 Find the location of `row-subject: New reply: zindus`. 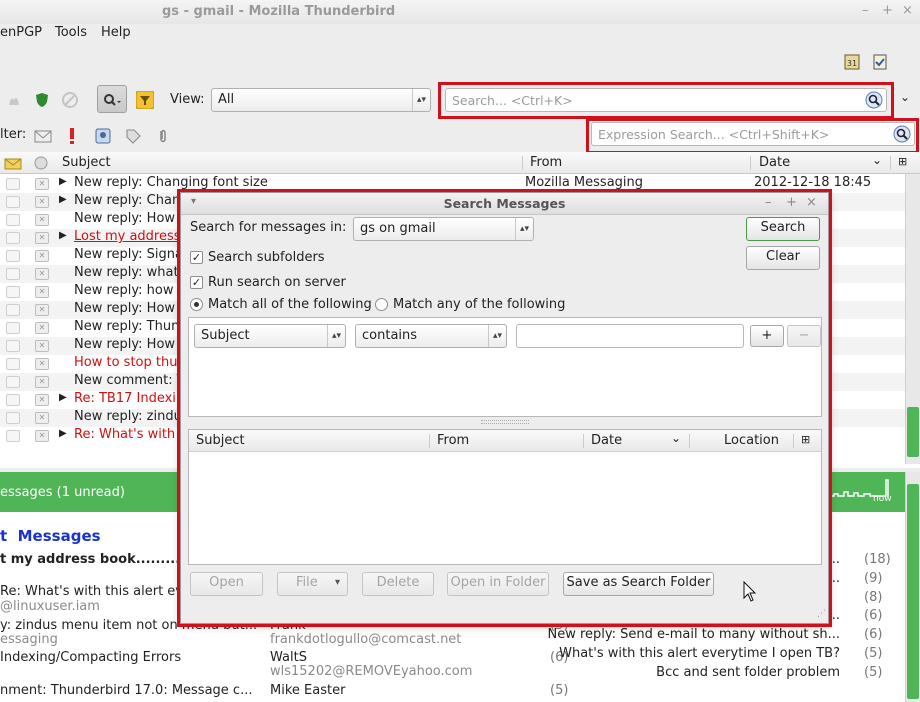

row-subject: New reply: zindus is located at coordinates (131, 416).